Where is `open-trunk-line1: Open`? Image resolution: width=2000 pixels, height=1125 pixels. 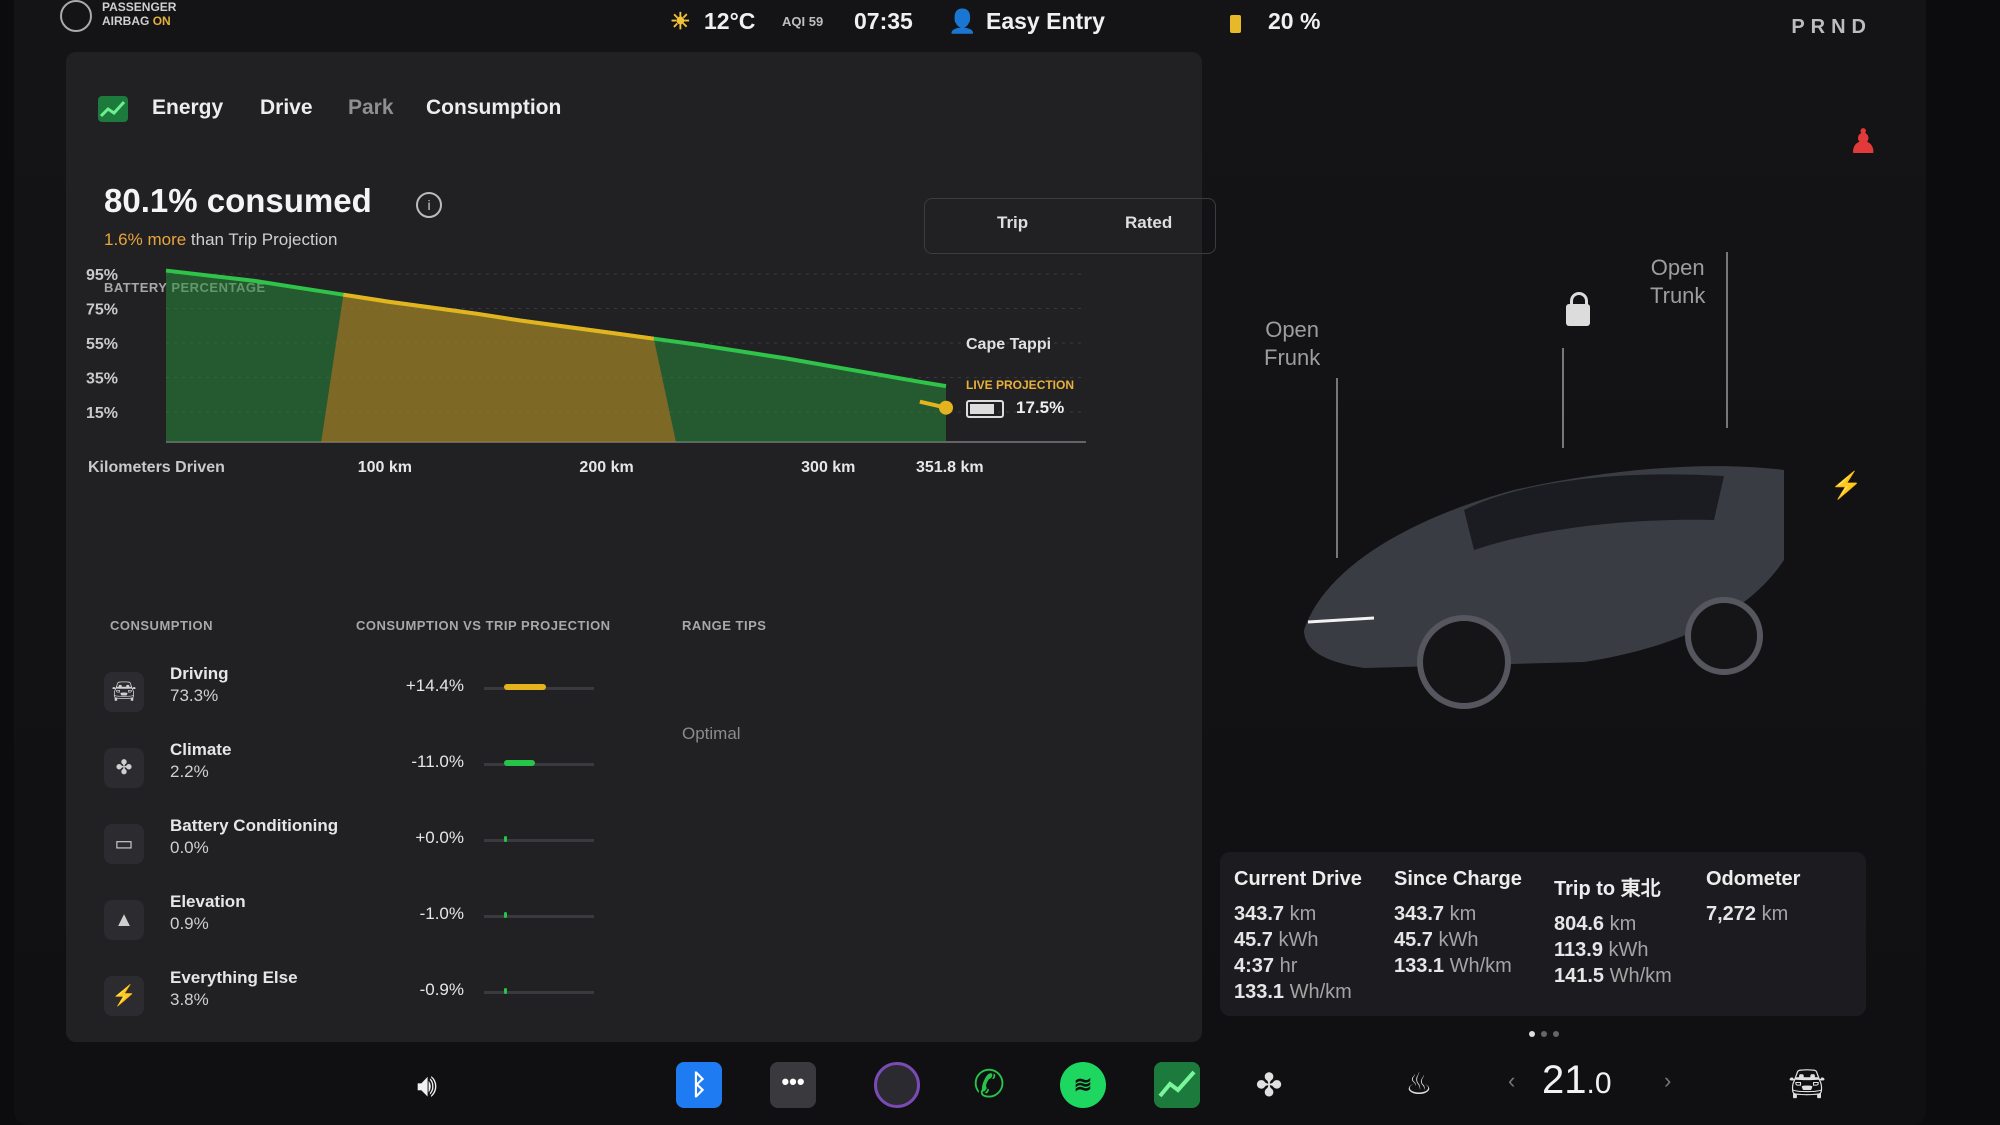
open-trunk-line1: Open is located at coordinates (1677, 267).